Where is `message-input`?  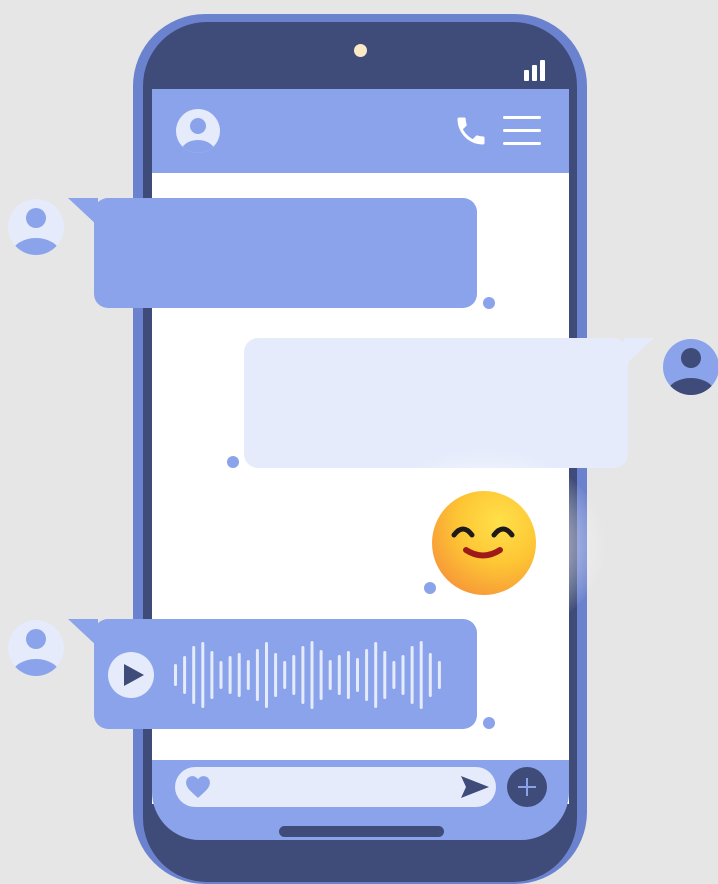
message-input is located at coordinates (335, 787).